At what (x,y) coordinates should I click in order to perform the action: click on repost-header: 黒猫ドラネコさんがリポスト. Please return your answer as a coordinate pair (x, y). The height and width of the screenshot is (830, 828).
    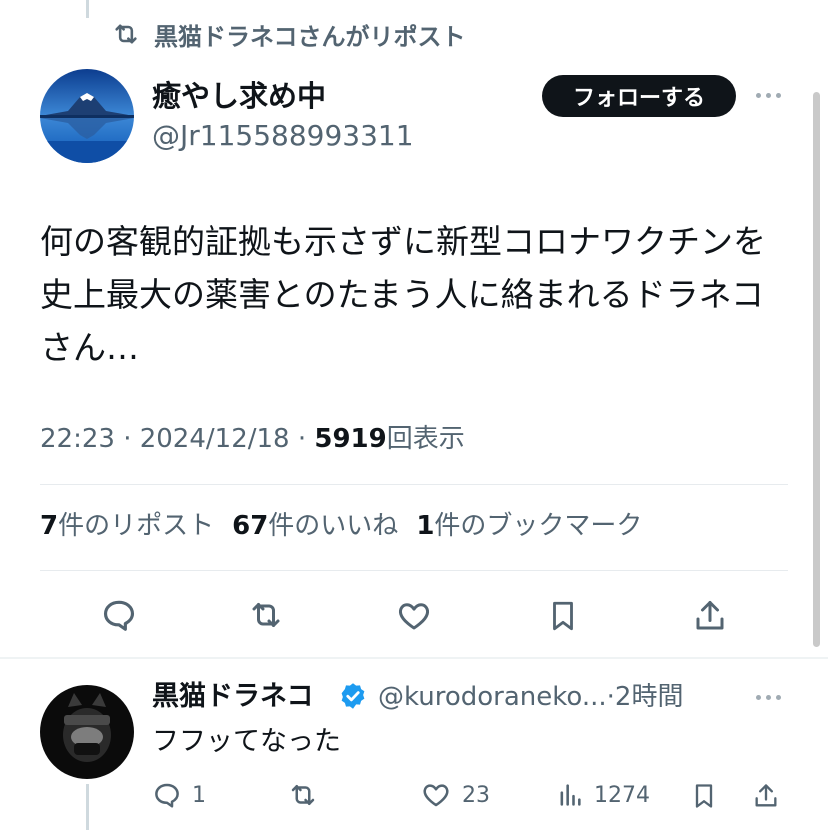
    Looking at the image, I should click on (288, 34).